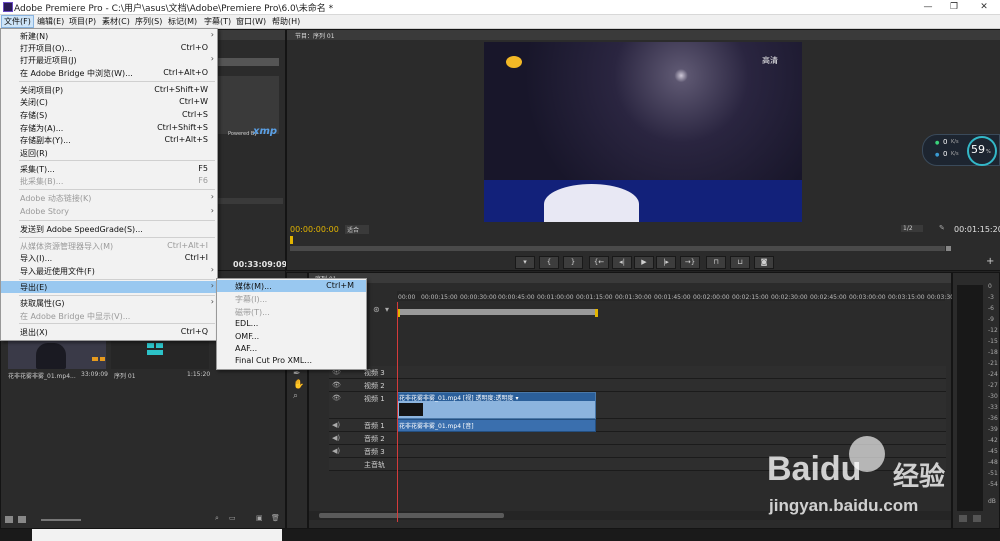  Describe the element at coordinates (690, 262) in the screenshot. I see `go-to-out-button: →}` at that location.